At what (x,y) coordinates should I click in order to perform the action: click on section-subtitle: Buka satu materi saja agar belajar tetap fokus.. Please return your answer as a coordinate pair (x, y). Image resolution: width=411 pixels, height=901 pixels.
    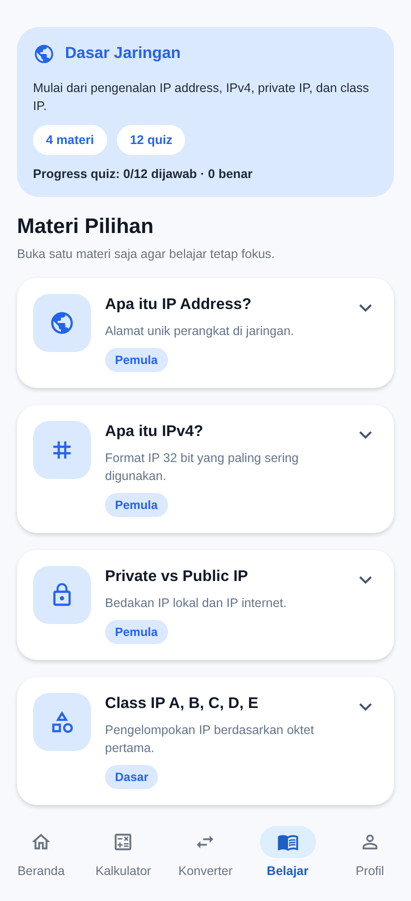
    Looking at the image, I should click on (146, 254).